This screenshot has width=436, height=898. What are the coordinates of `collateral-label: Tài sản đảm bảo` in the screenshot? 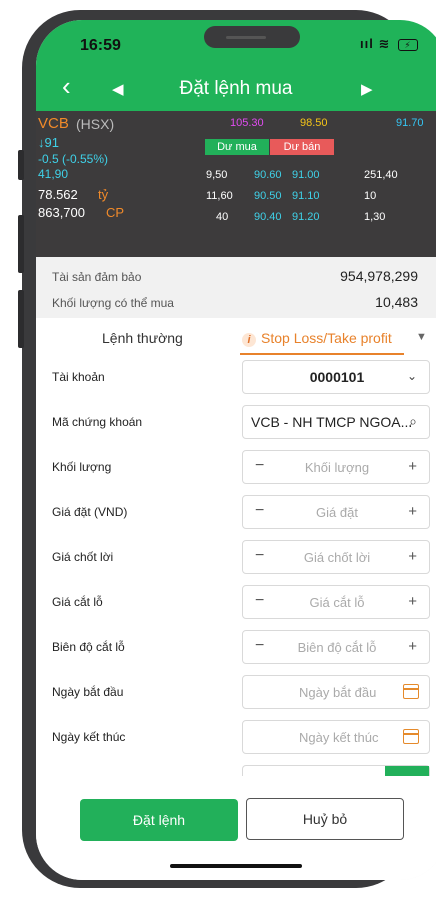 It's located at (97, 277).